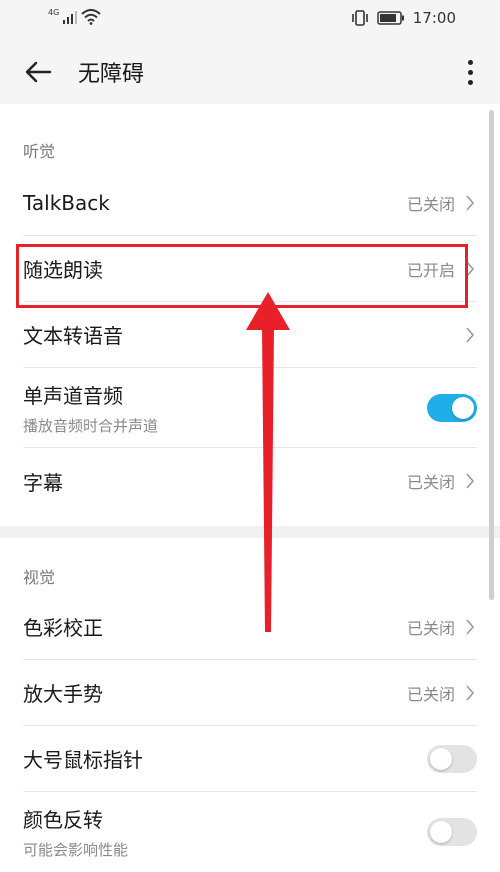 Image resolution: width=500 pixels, height=872 pixels. Describe the element at coordinates (39, 577) in the screenshot. I see `section-header-vision: 视觉` at that location.